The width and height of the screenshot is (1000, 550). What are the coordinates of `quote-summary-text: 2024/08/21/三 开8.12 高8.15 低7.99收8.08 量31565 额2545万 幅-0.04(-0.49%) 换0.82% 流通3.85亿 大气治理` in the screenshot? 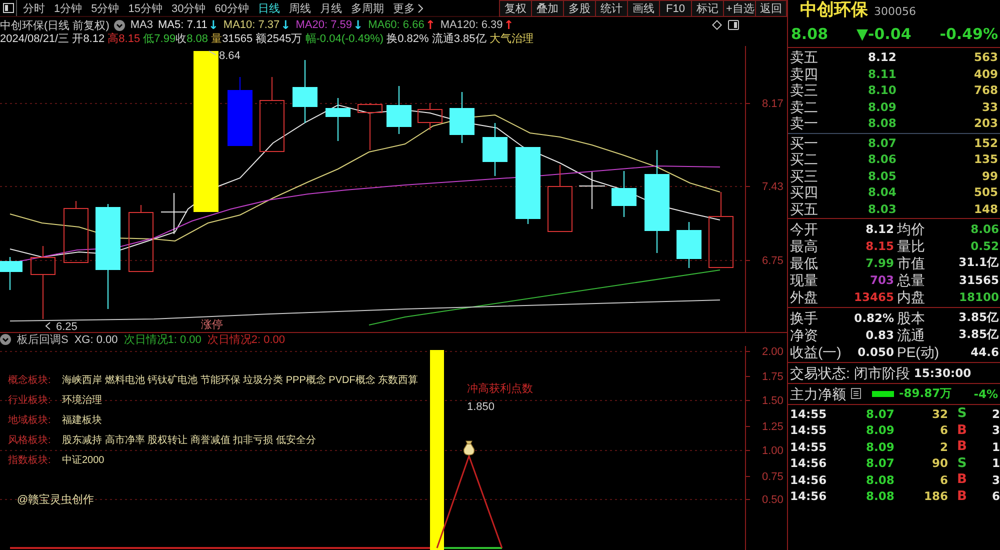 It's located at (267, 39).